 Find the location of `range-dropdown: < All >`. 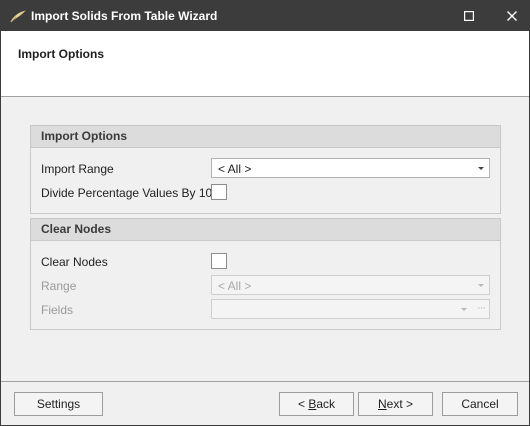

range-dropdown: < All > is located at coordinates (350, 285).